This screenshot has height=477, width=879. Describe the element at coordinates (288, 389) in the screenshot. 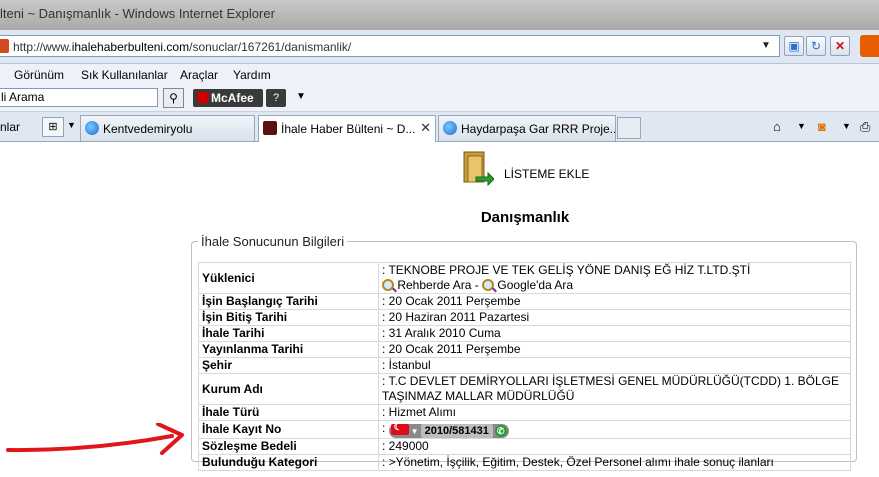

I see `row-label: Kurum Adı` at that location.